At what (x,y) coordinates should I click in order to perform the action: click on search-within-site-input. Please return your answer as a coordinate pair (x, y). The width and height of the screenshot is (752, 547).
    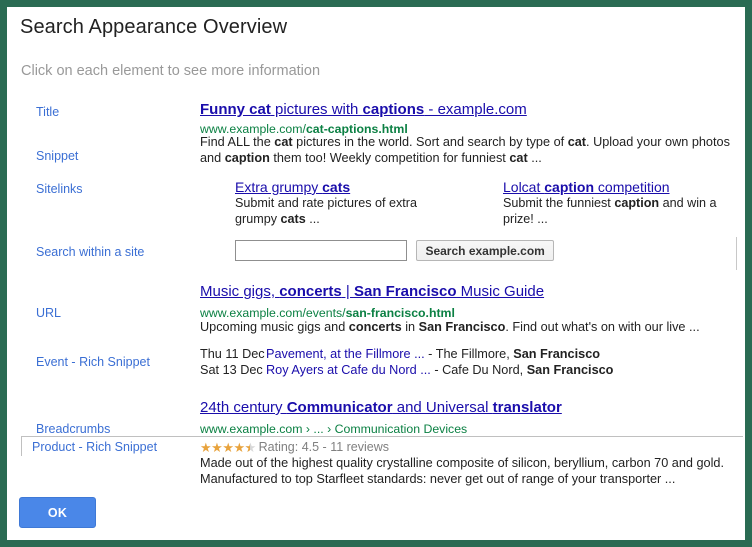
    Looking at the image, I should click on (321, 250).